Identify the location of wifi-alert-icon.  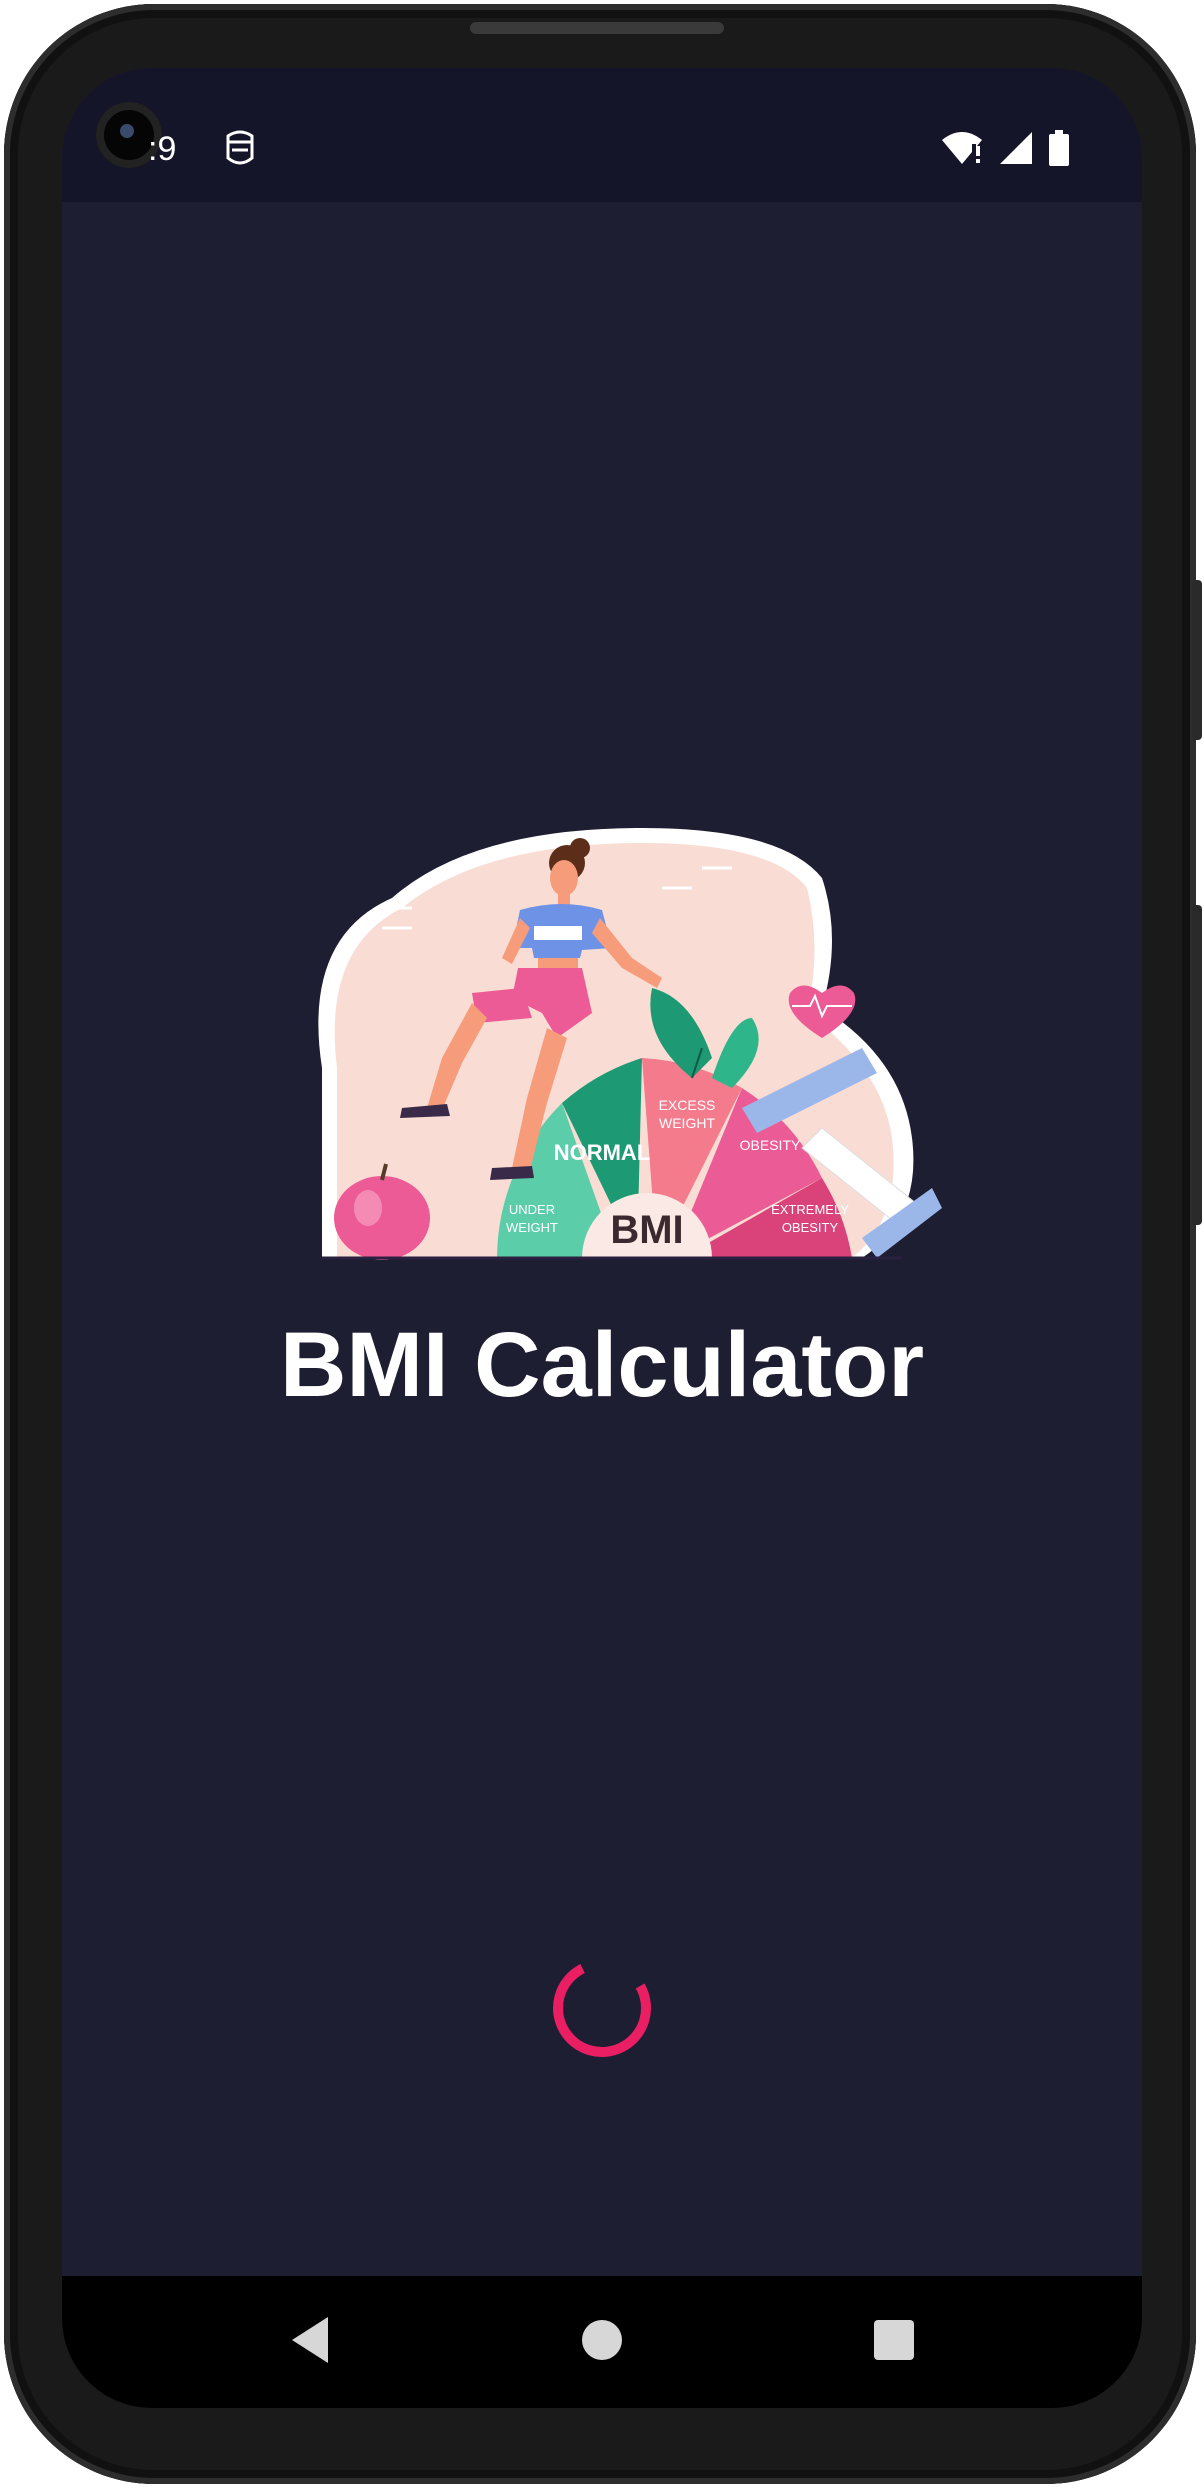
(962, 148).